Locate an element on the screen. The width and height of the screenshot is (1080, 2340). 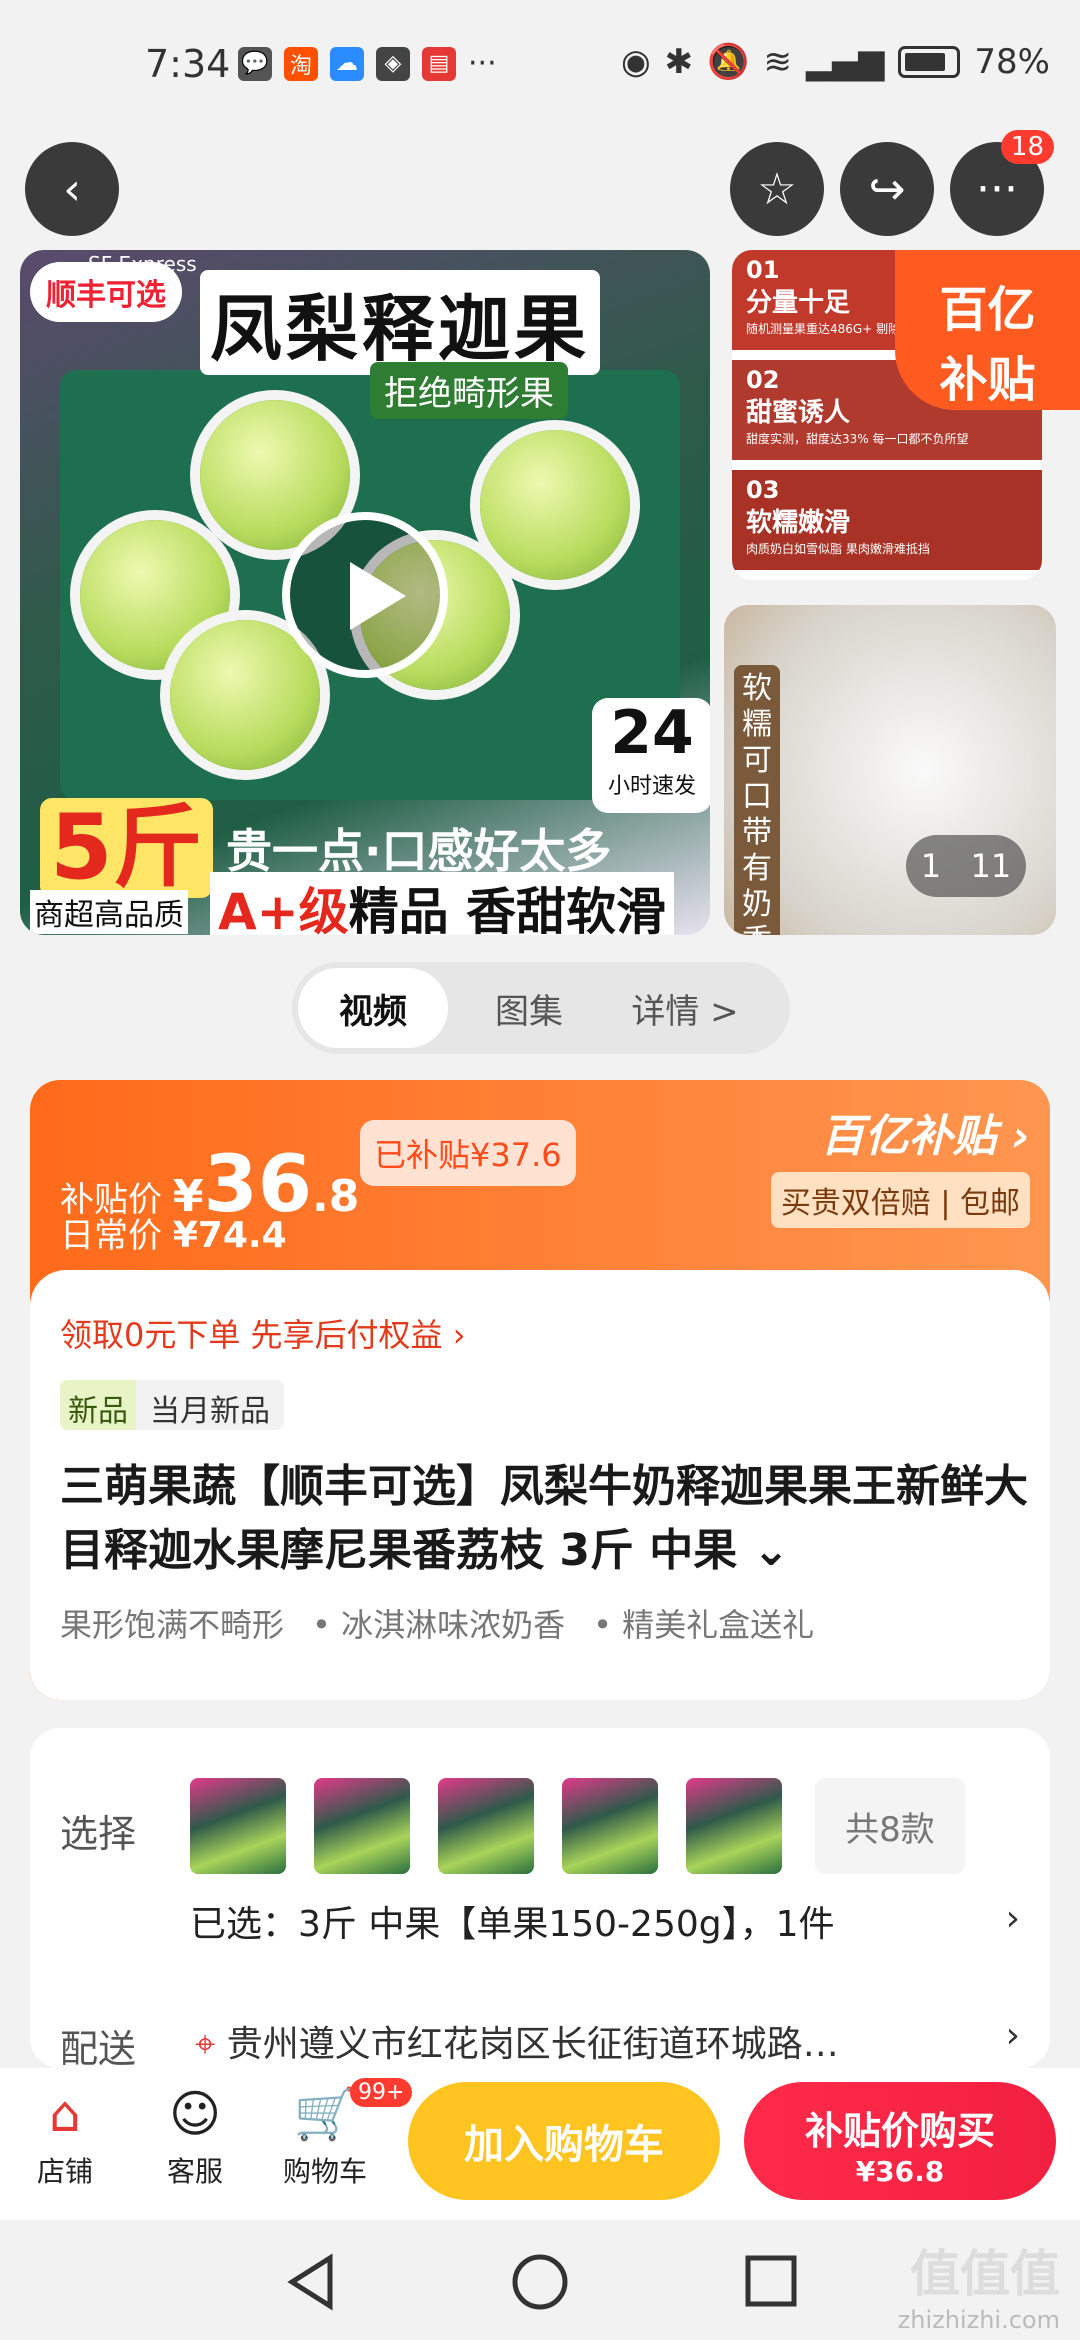
cart-button: 🛒 99+ 购物车 is located at coordinates (341, 2134).